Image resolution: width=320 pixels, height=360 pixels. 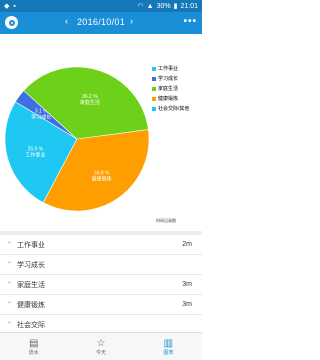 I want to click on clock: 21:01, so click(x=189, y=6).